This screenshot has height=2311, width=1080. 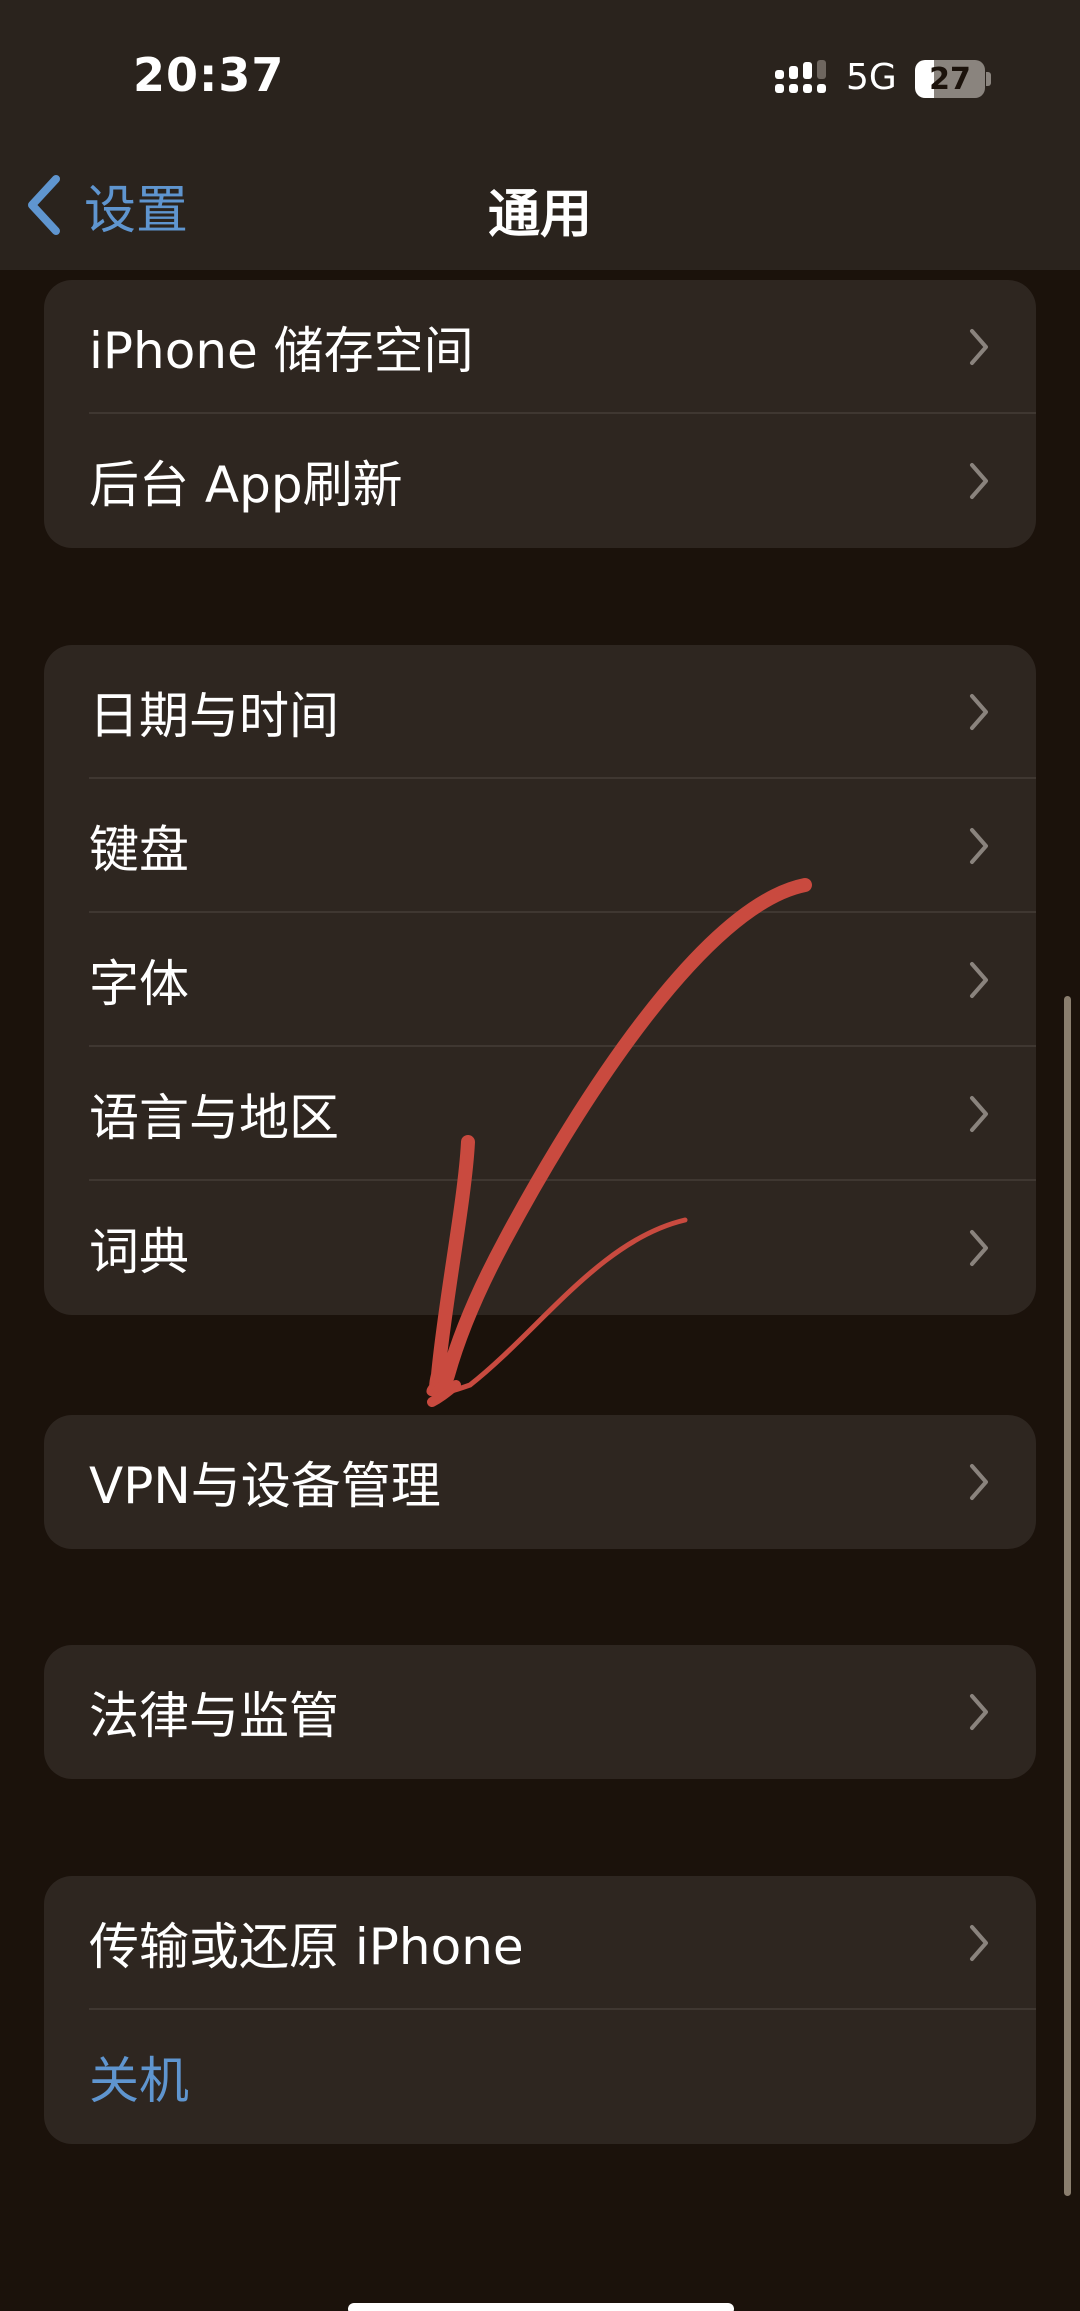 I want to click on settings-group-vpn: VPN与设备管理, so click(x=540, y=1482).